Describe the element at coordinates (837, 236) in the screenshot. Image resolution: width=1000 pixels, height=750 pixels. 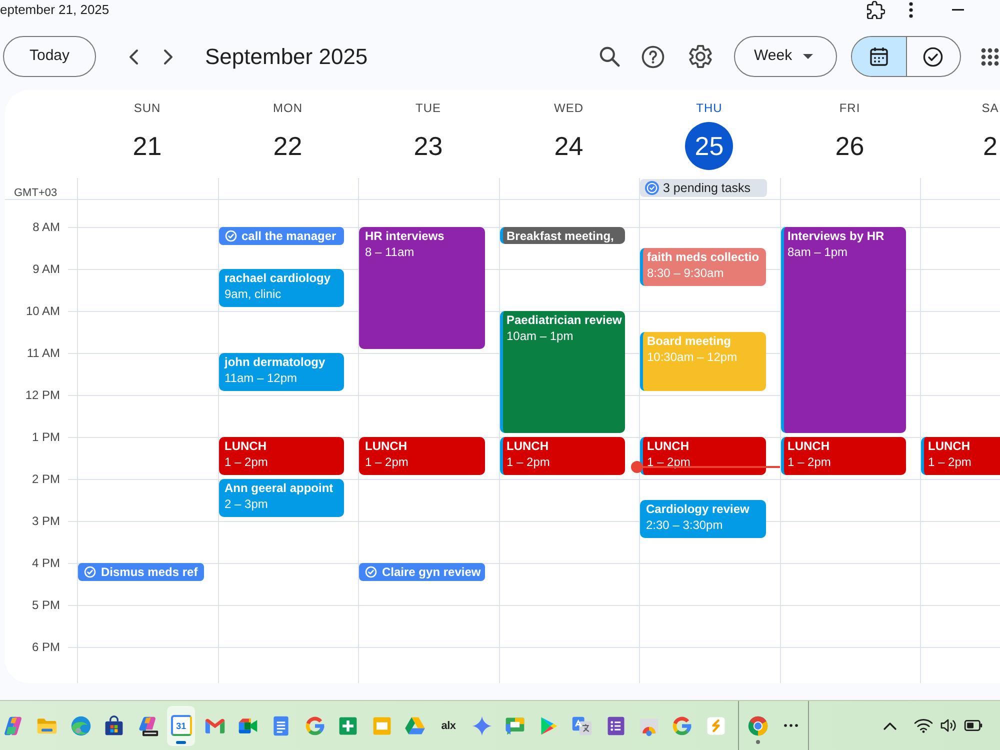
I see `event-title: Interviews by HR` at that location.